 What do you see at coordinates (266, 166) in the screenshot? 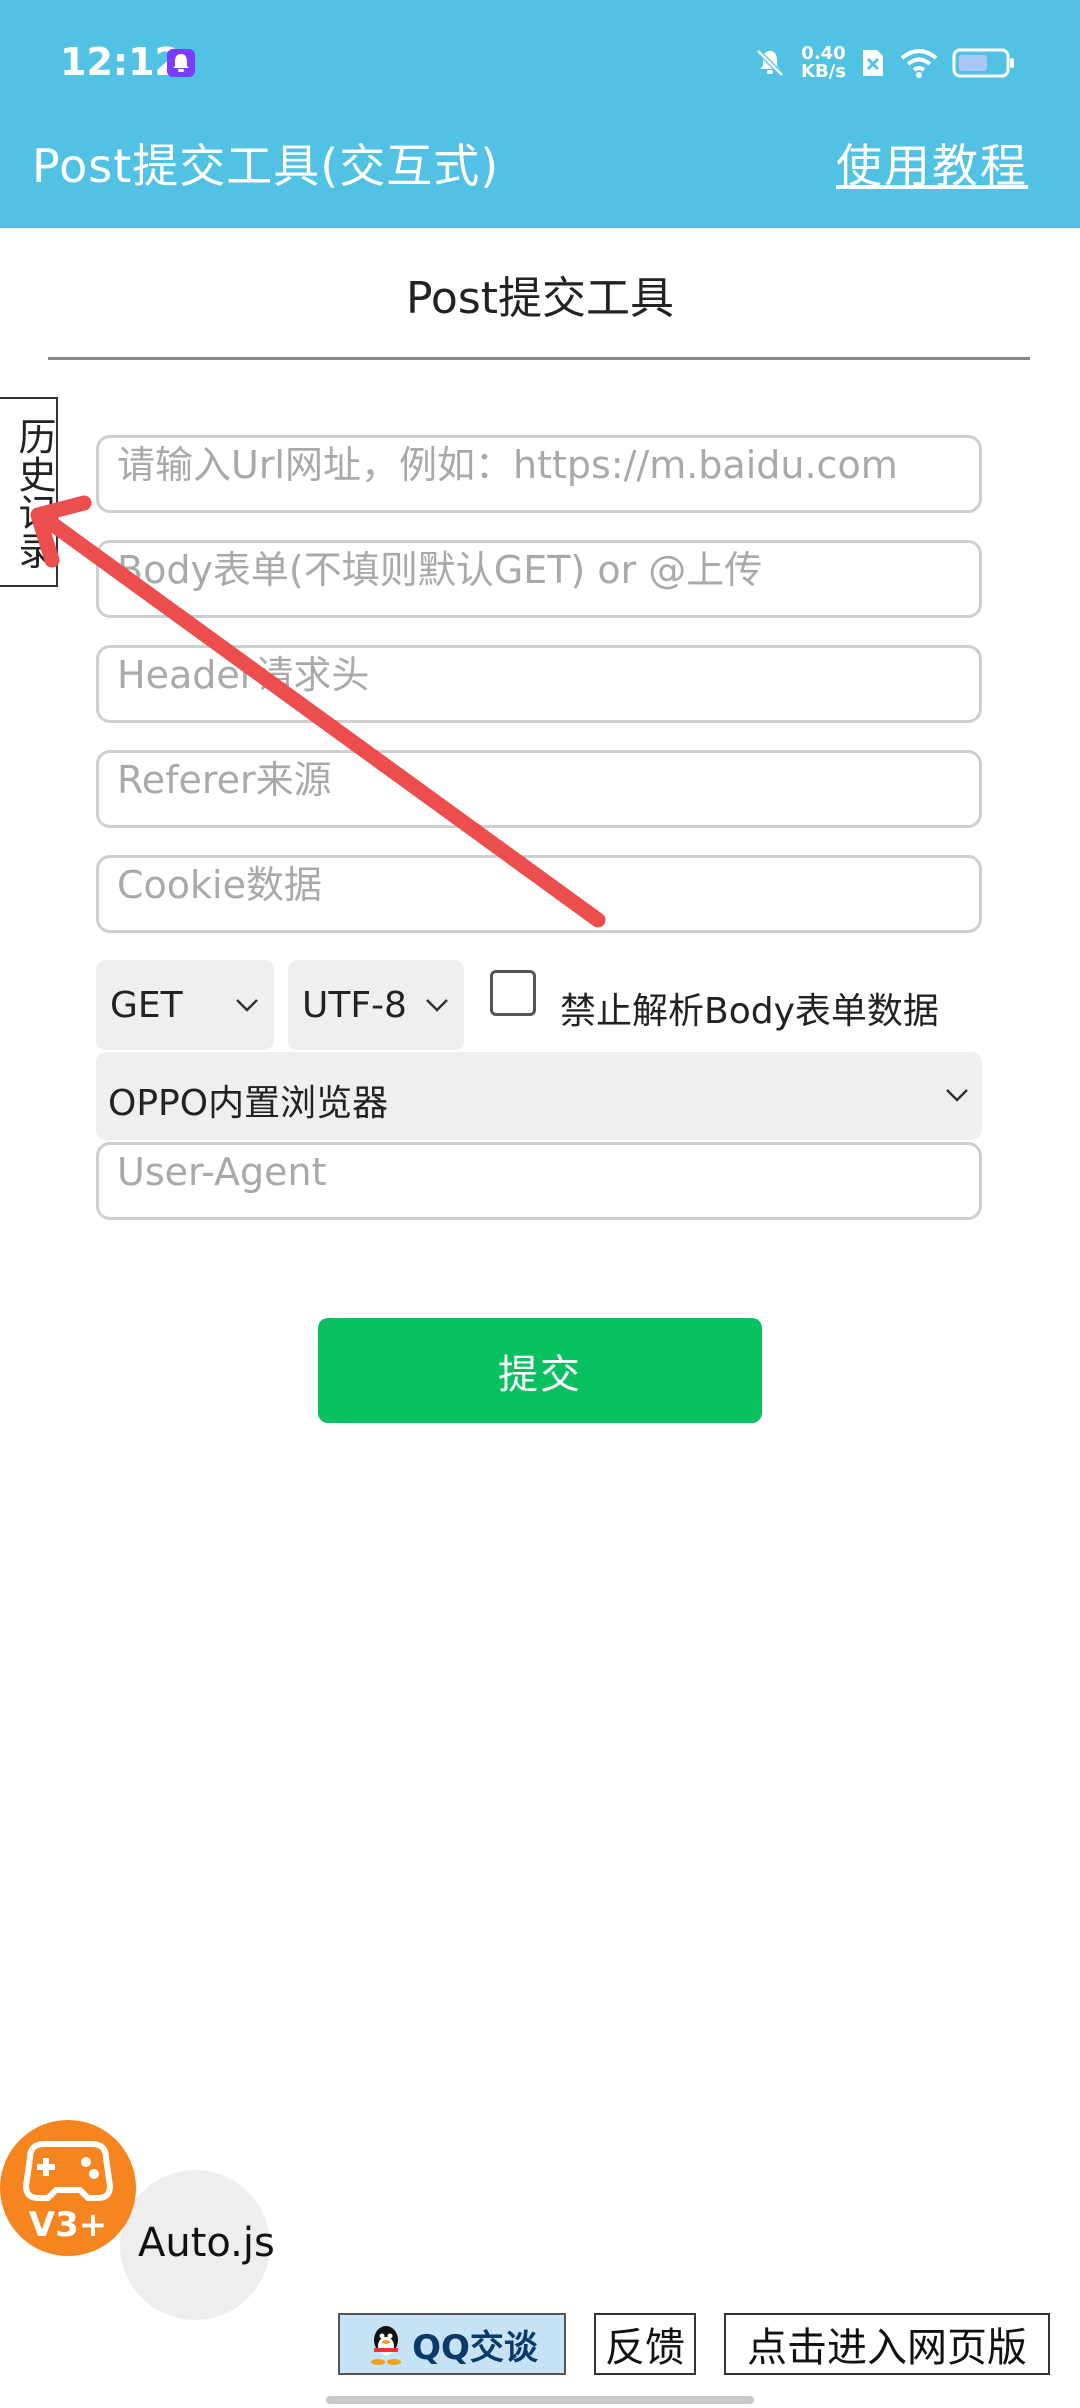
I see `app-title: Post提交工具(交互式)` at bounding box center [266, 166].